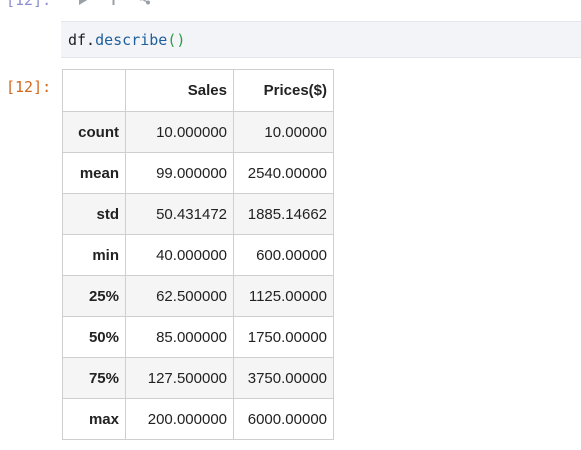 This screenshot has height=450, width=581. I want to click on table-header-row: Sales Prices($), so click(198, 90).